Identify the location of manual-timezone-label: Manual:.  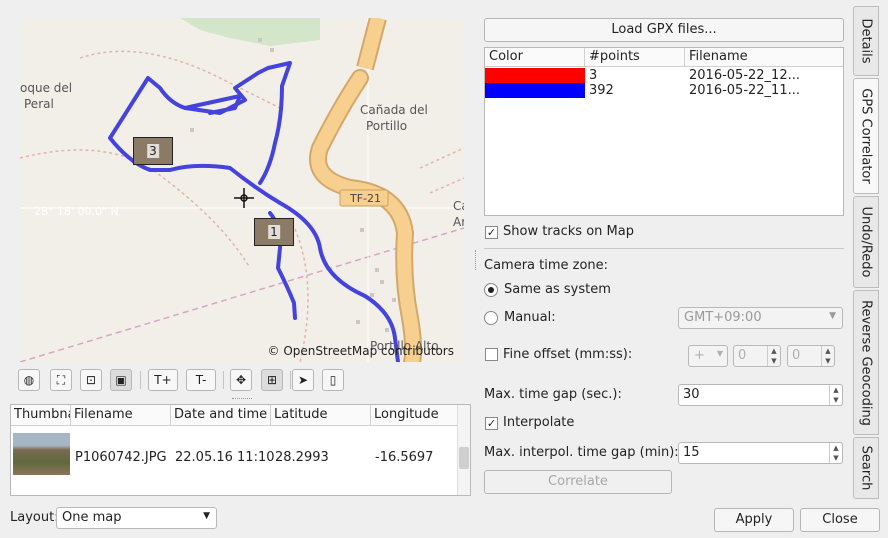
(530, 317).